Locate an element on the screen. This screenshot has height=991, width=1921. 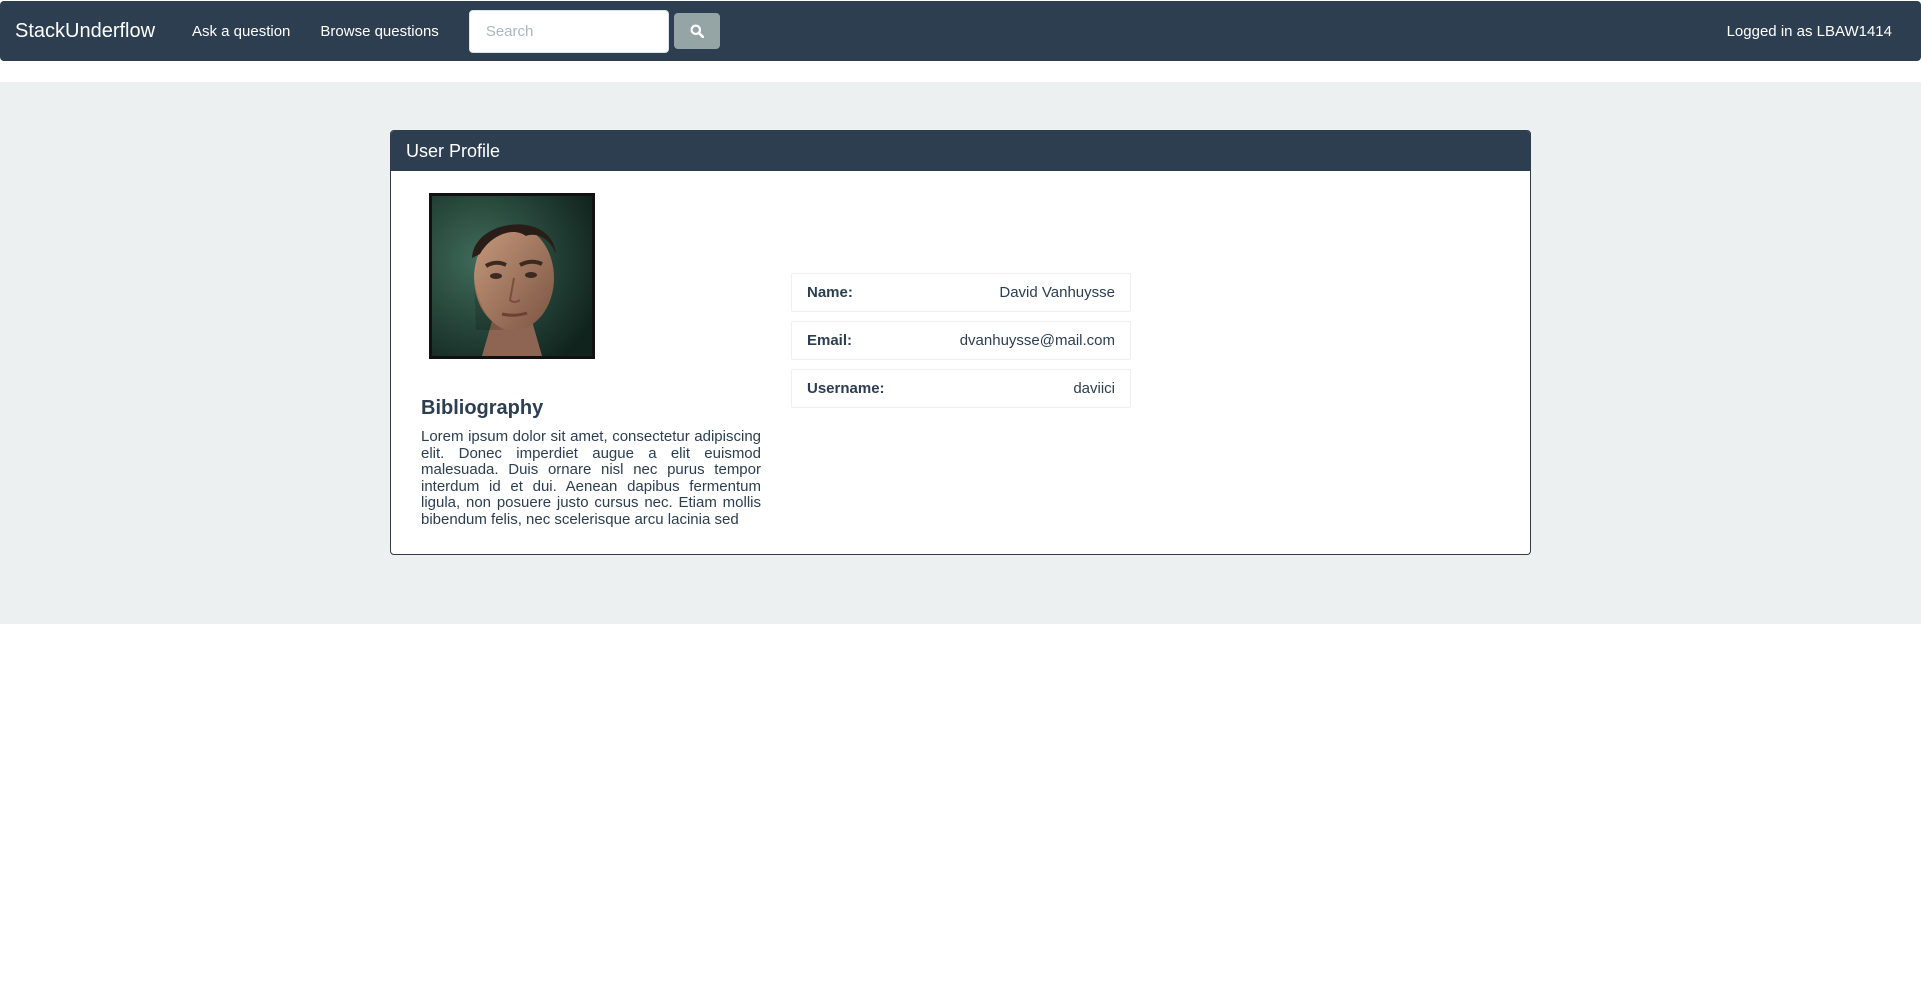
nav-ask-question: Ask a question is located at coordinates (241, 31).